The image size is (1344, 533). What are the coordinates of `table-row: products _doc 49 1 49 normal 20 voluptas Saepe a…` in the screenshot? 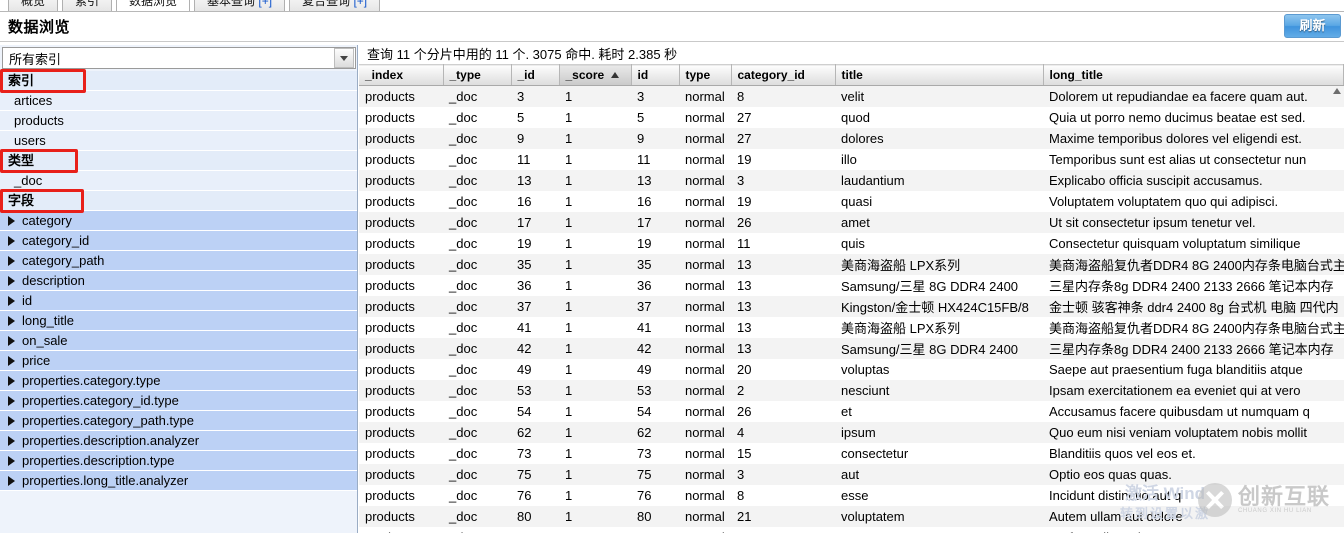 It's located at (851, 369).